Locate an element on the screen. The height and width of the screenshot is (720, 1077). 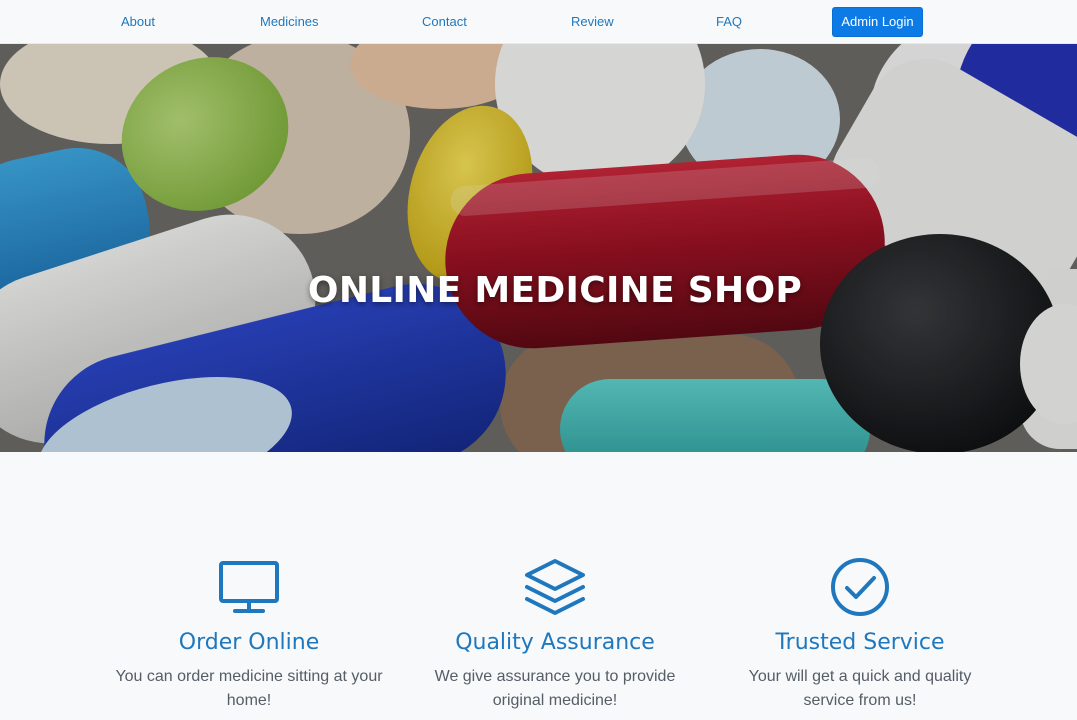
nav-link-medicines: Medicines is located at coordinates (289, 22).